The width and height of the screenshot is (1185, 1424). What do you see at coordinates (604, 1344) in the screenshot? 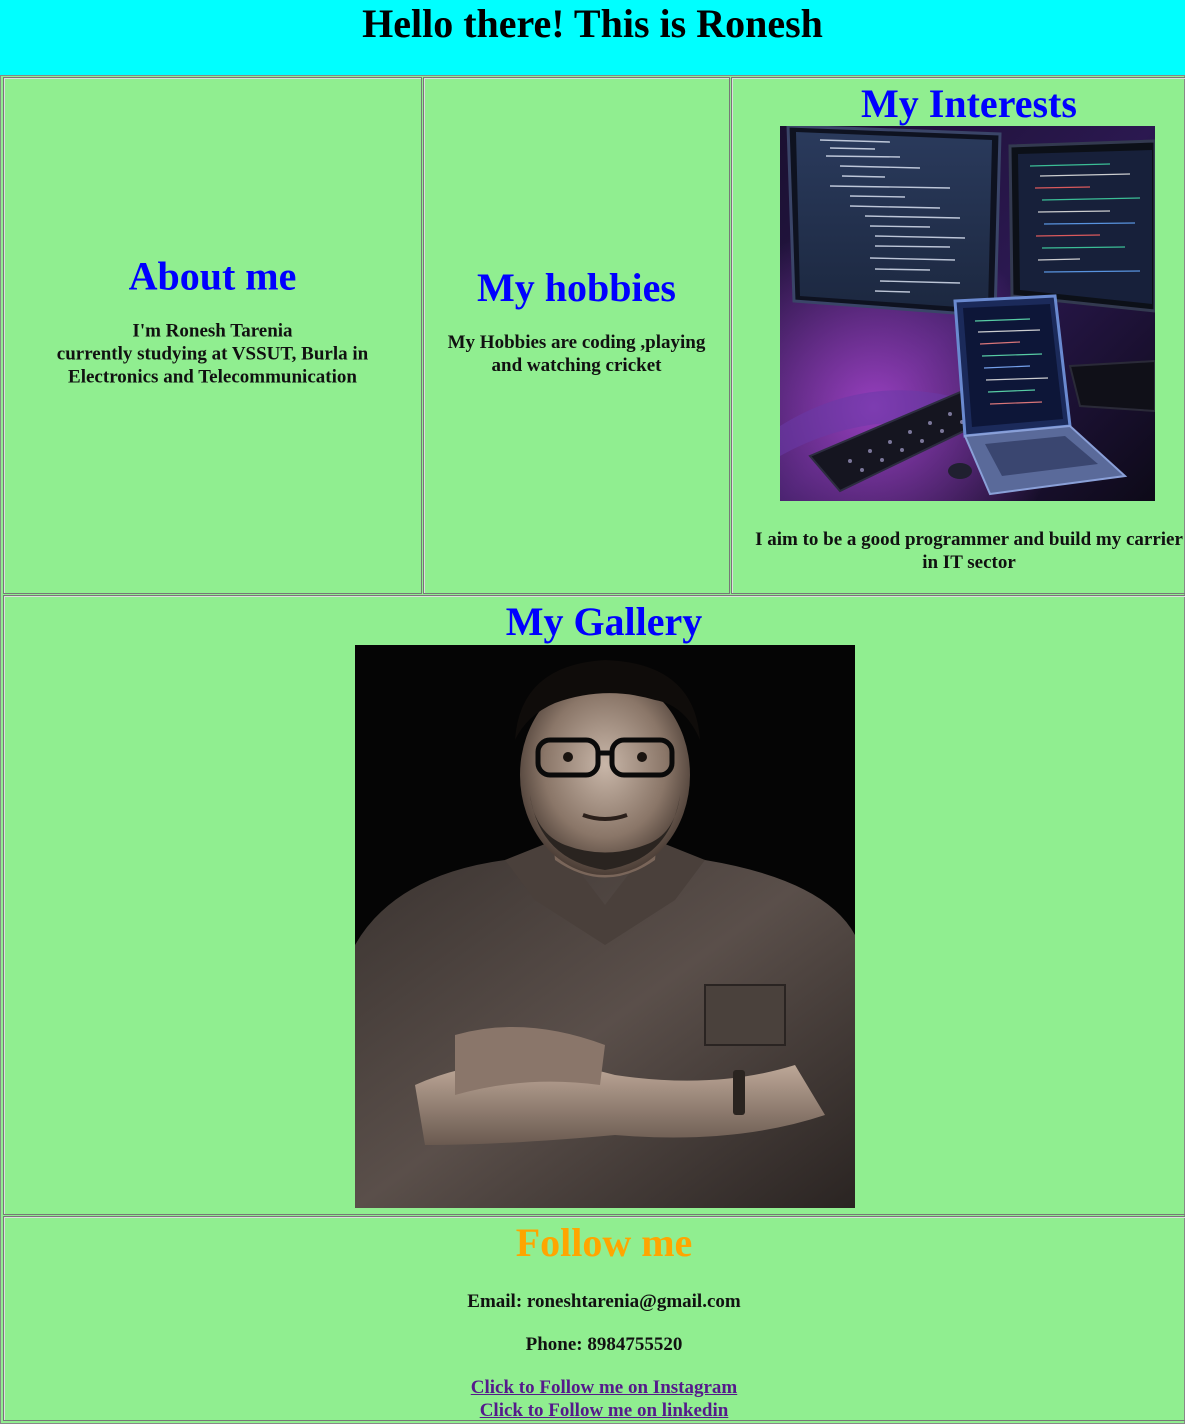
I see `phone-text: Phone: 8984755520` at bounding box center [604, 1344].